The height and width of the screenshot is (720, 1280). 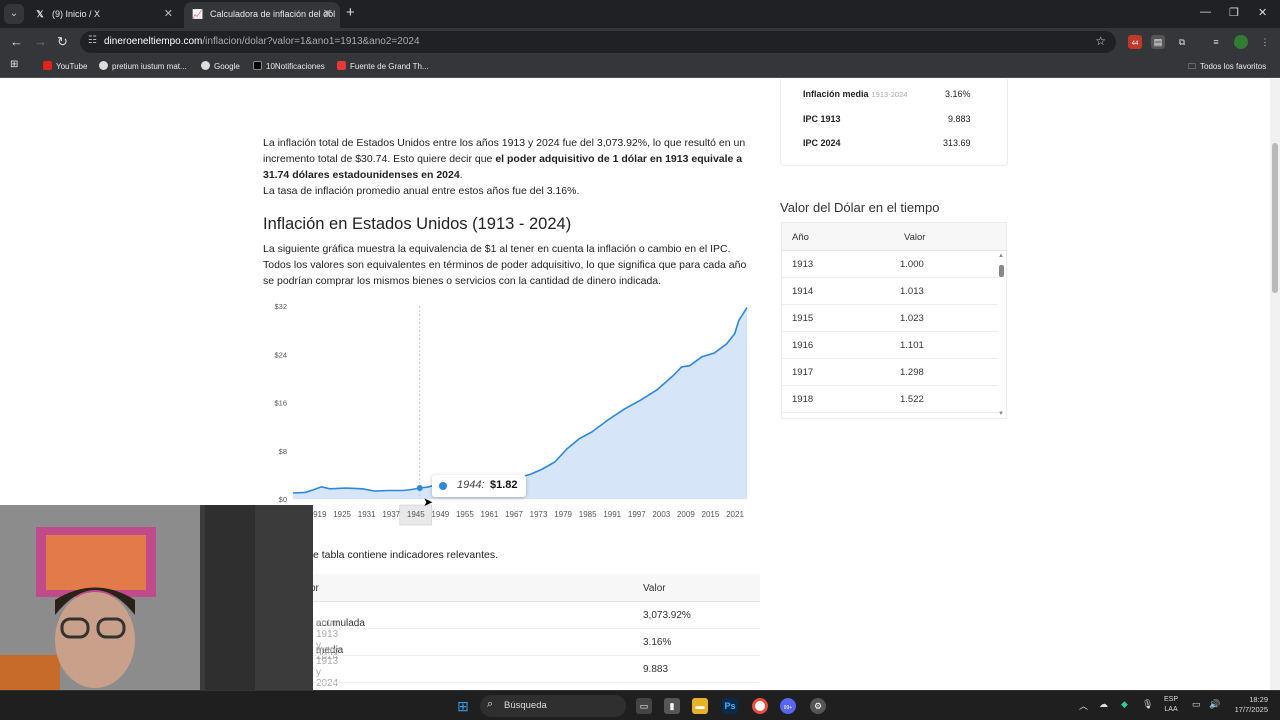 What do you see at coordinates (686, 514) in the screenshot?
I see `x-tick-label: 2009` at bounding box center [686, 514].